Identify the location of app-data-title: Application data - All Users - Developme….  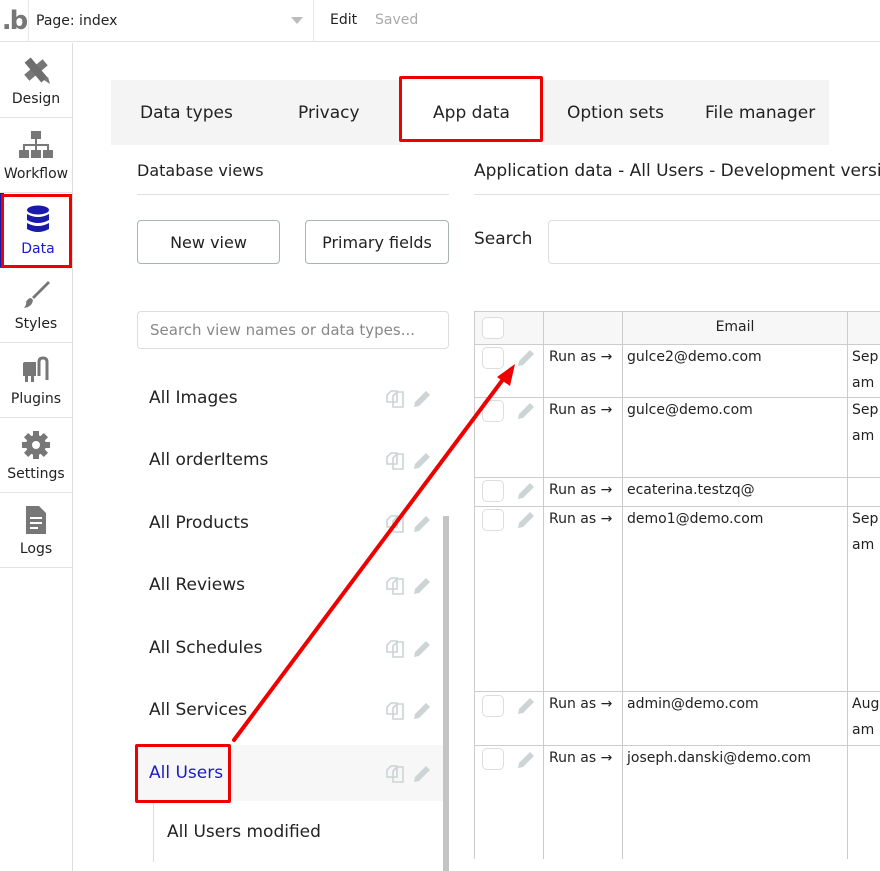
(677, 171).